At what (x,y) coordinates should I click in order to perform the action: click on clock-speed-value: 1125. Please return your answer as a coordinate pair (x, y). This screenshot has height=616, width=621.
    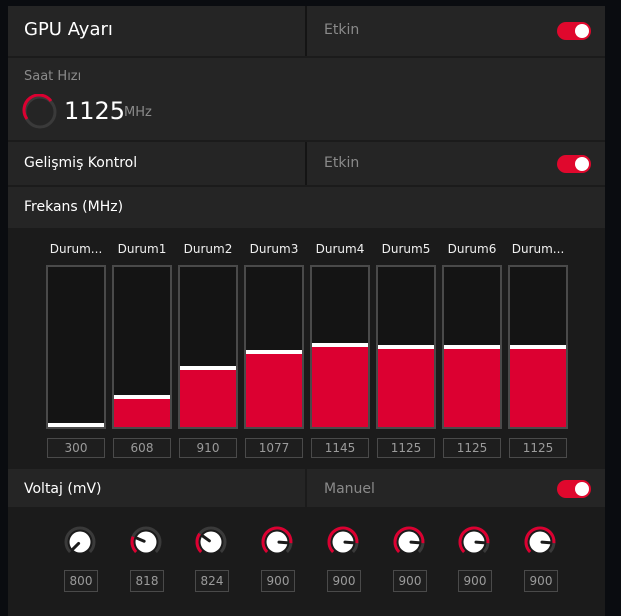
    Looking at the image, I should click on (95, 111).